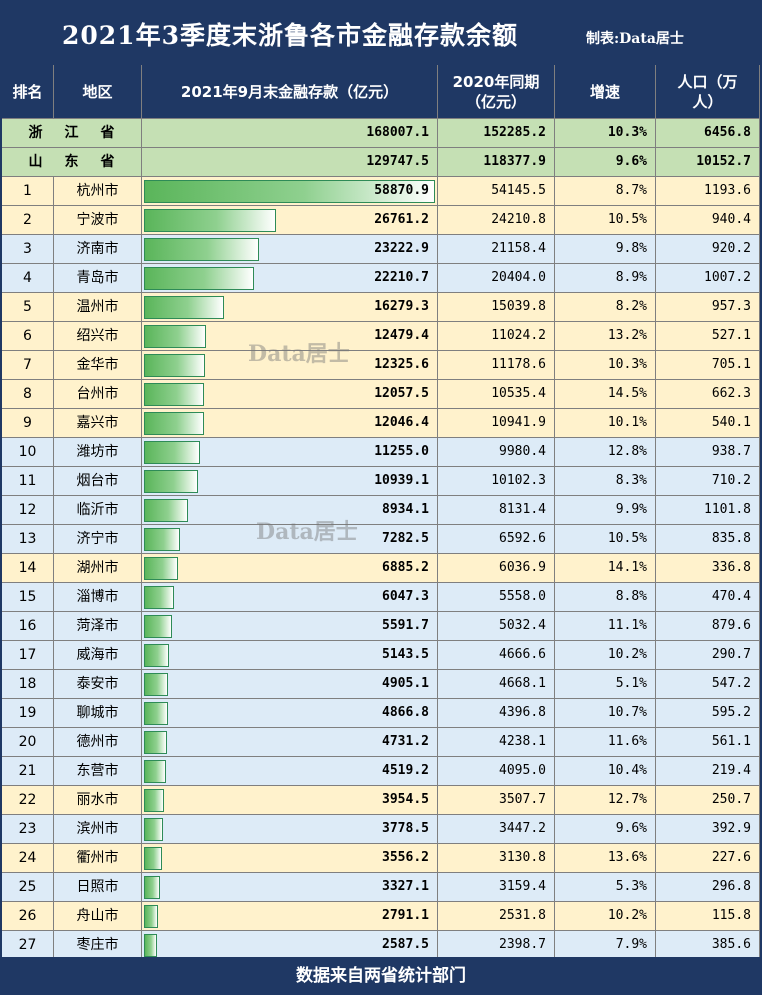 This screenshot has width=762, height=995. Describe the element at coordinates (98, 568) in the screenshot. I see `city-cell: 湖州市` at that location.